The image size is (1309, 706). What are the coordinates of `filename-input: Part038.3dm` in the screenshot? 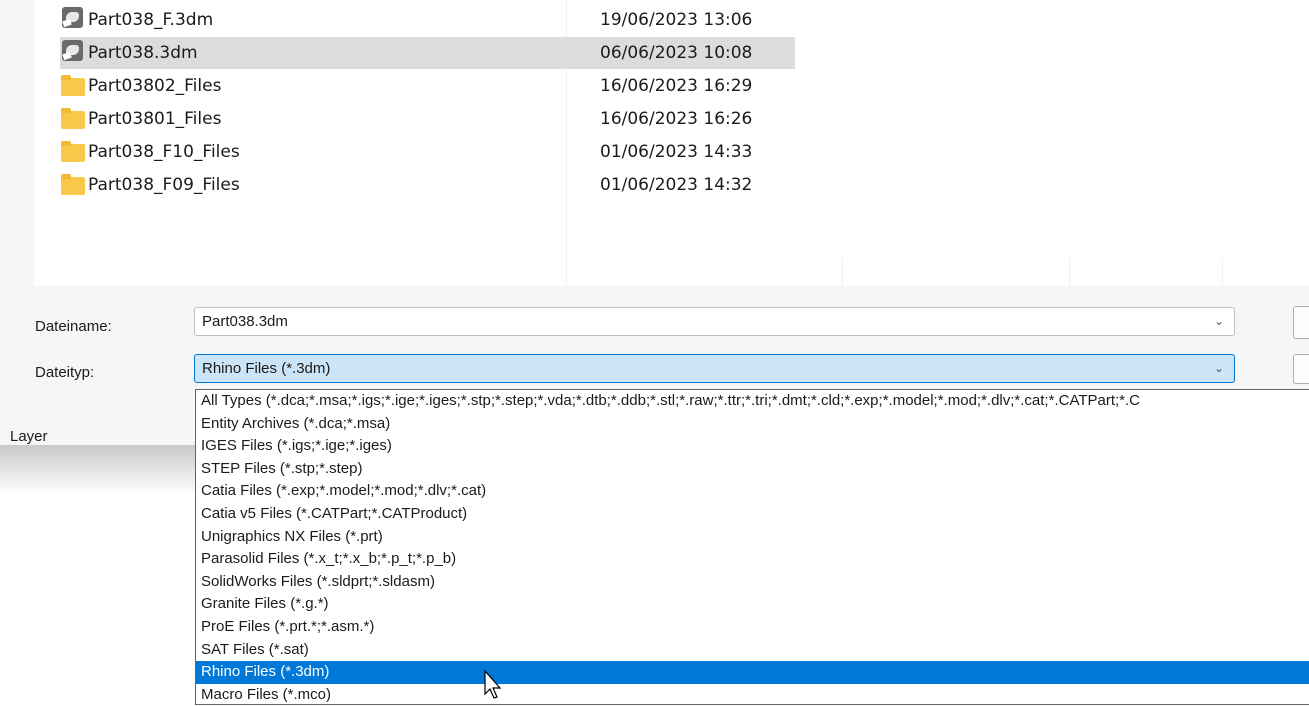 It's located at (245, 321).